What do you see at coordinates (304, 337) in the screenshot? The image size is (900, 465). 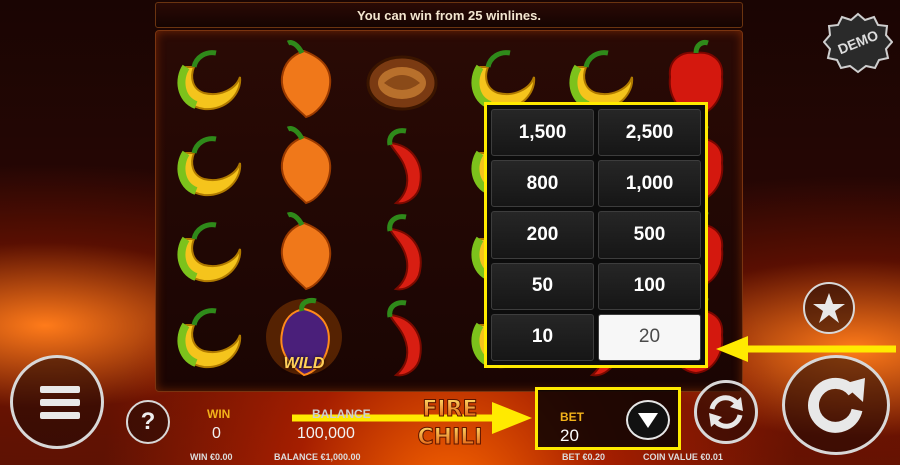 I see `wild-pepper-icon: WILD` at bounding box center [304, 337].